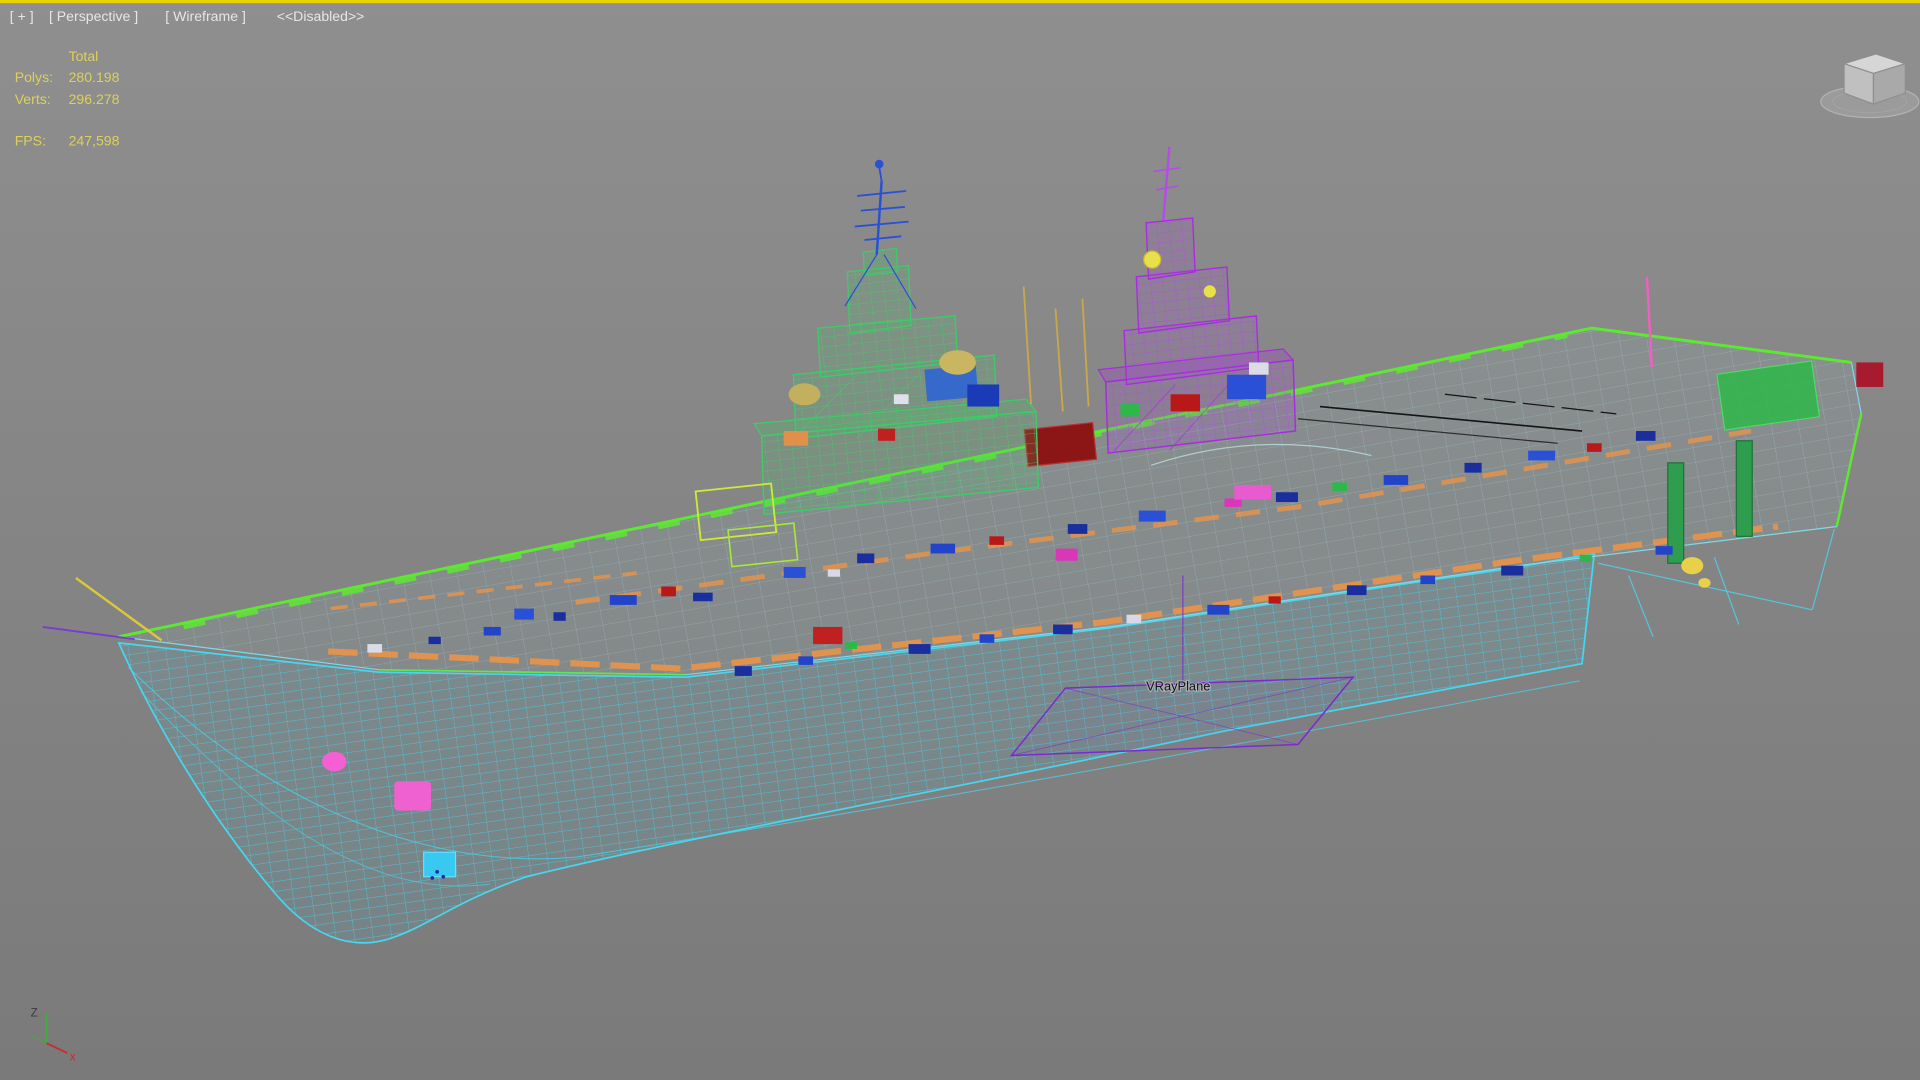 This screenshot has height=1080, width=1920. Describe the element at coordinates (93, 16) in the screenshot. I see `viewport-pov-menu: [ Perspective ]` at that location.